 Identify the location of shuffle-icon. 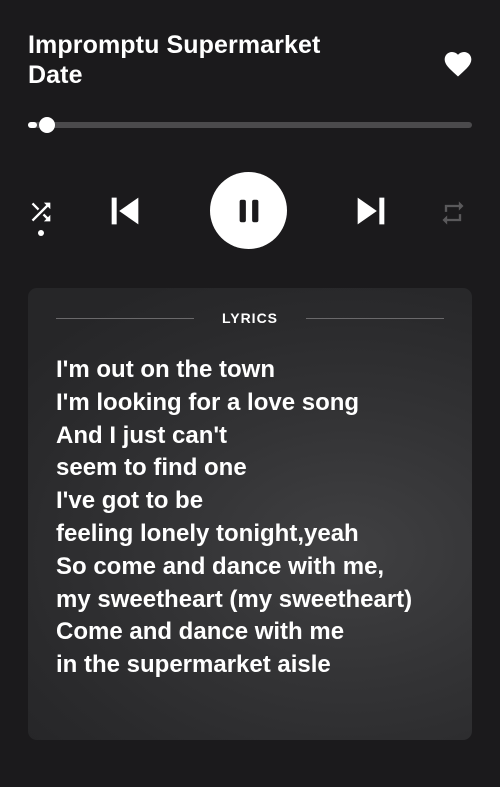
(41, 212).